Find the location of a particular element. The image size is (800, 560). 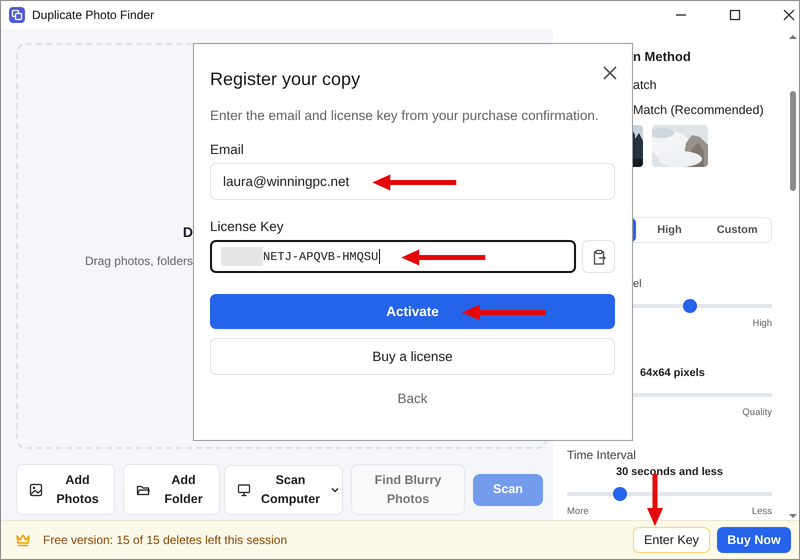

redaction-block is located at coordinates (242, 256).